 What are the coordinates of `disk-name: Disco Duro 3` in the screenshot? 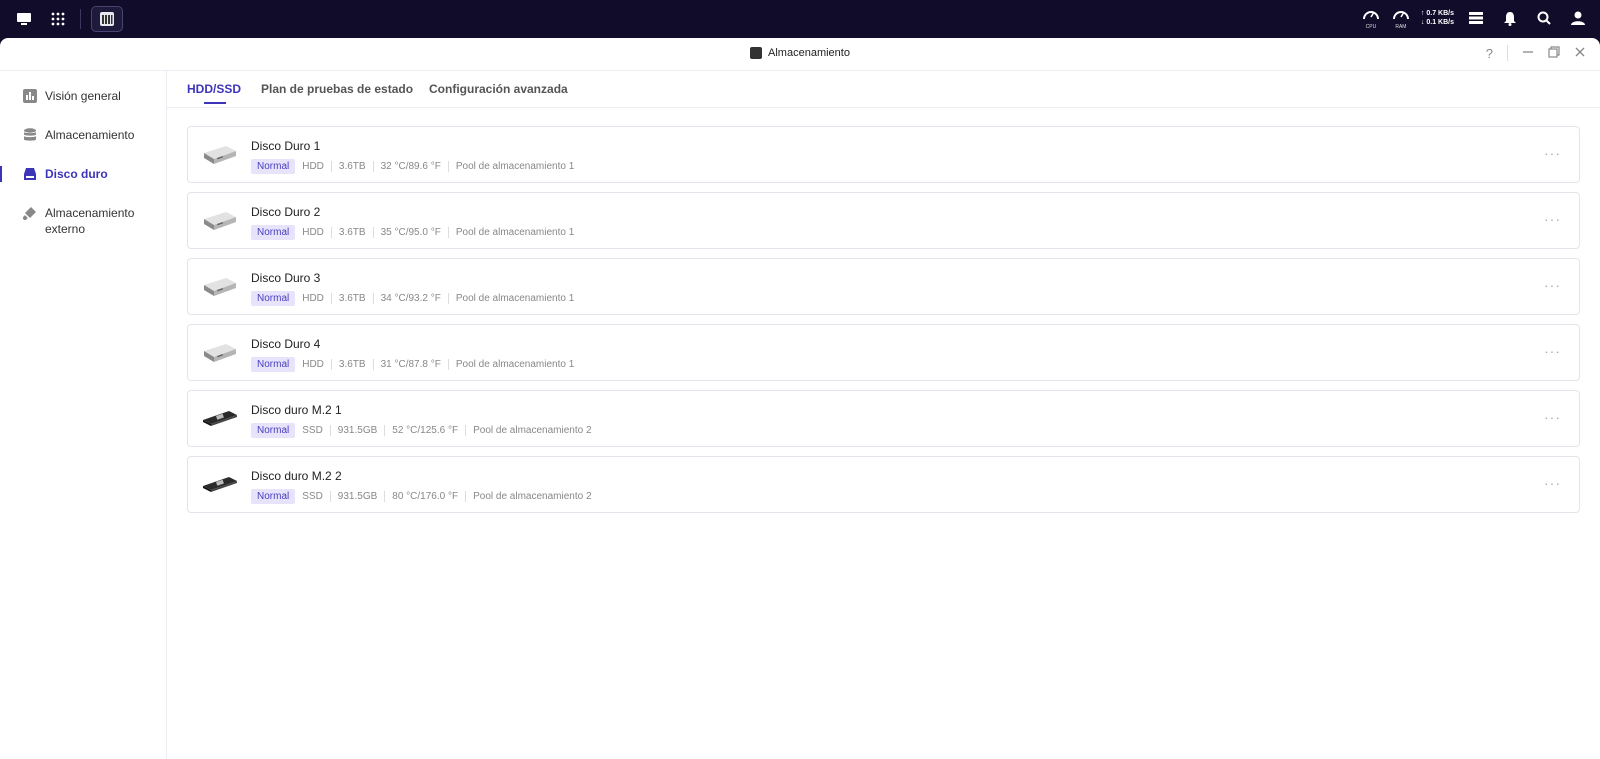 It's located at (286, 278).